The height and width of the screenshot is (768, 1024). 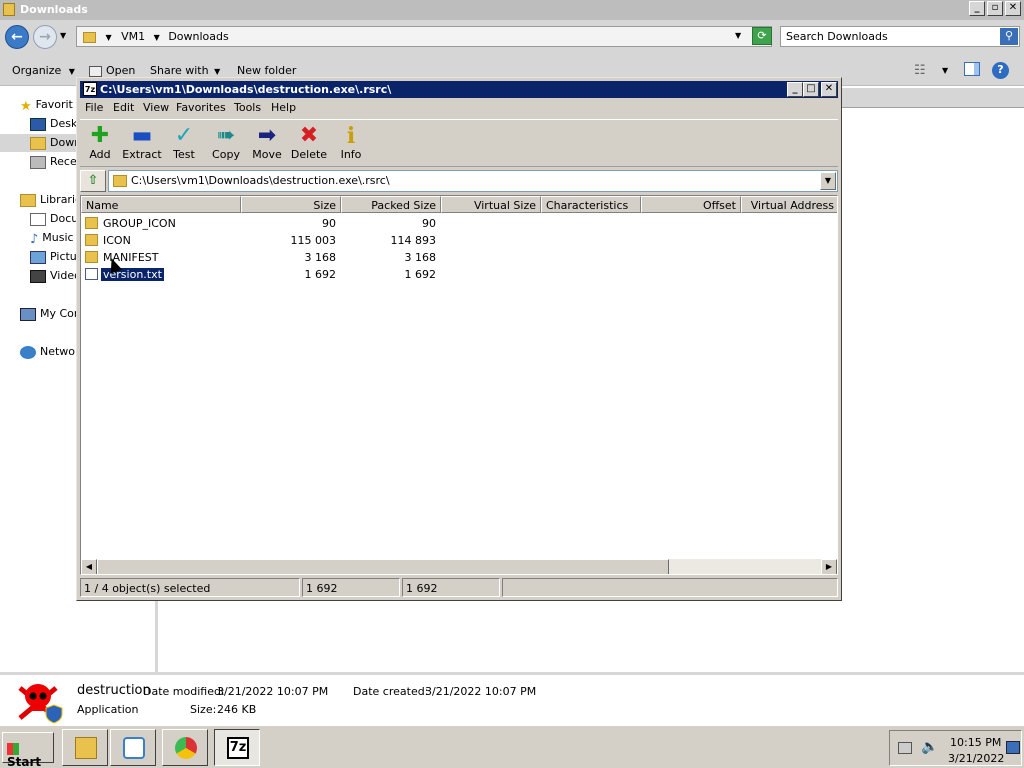 I want to click on start-button: Start, so click(x=28, y=750).